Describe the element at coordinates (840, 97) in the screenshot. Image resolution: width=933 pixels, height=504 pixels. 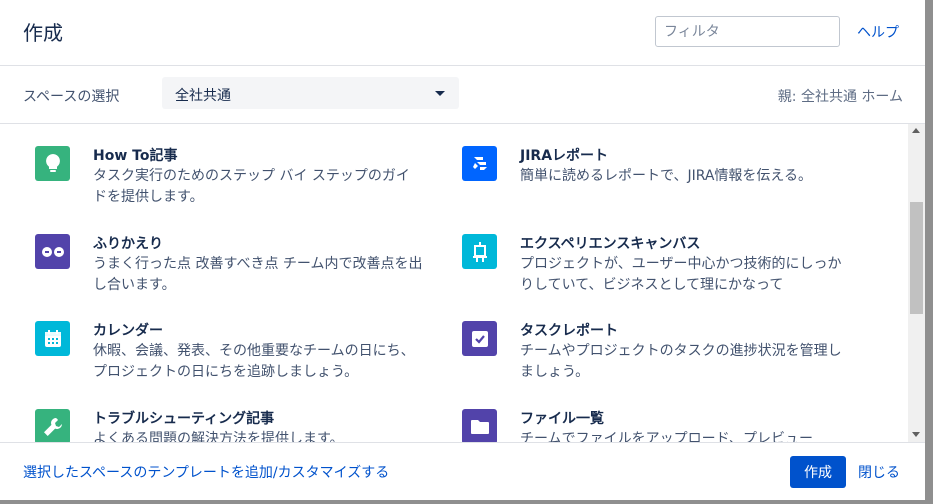
I see `parent-page-info: 親: 全社共通 ホーム` at that location.